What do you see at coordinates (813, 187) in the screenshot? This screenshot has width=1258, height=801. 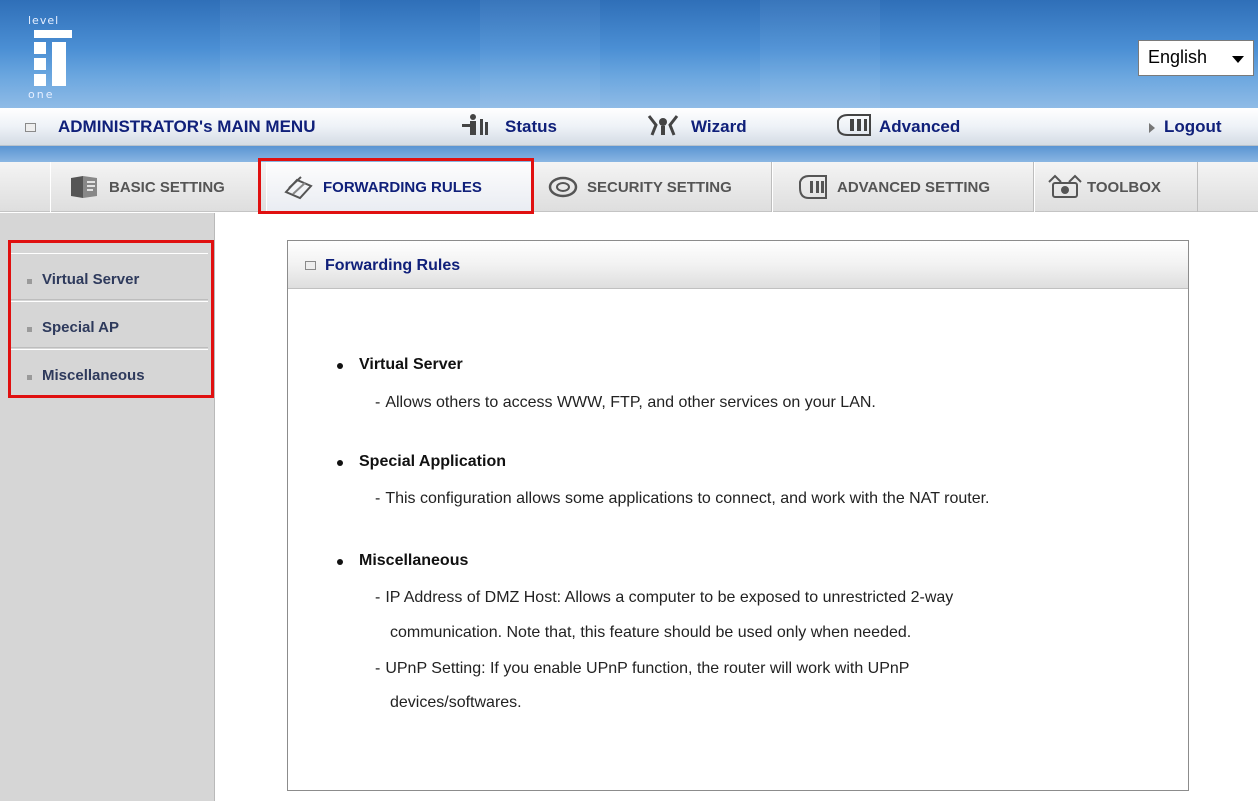 I see `advanced-setting-icon` at bounding box center [813, 187].